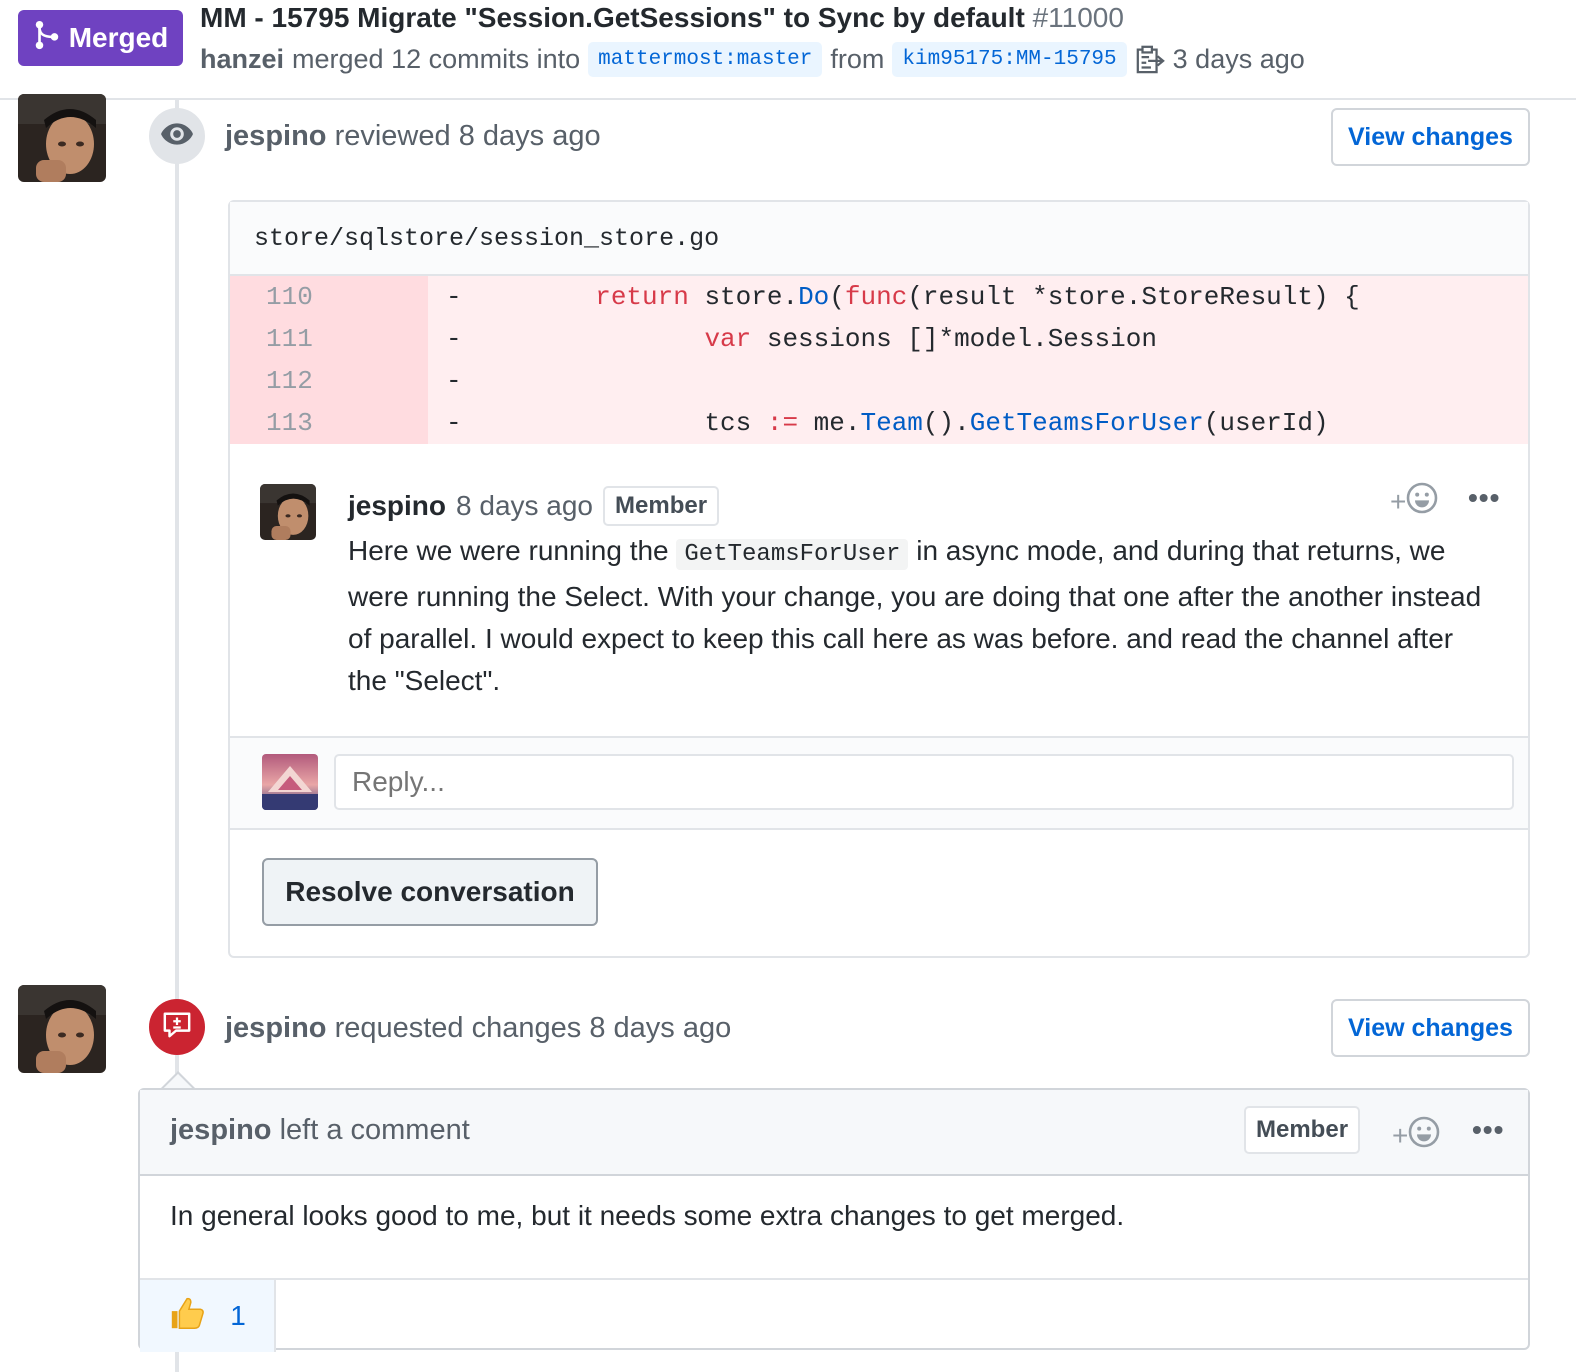 This screenshot has height=1372, width=1576. I want to click on diff-line: 111 - var sessions []*model.Session, so click(879, 339).